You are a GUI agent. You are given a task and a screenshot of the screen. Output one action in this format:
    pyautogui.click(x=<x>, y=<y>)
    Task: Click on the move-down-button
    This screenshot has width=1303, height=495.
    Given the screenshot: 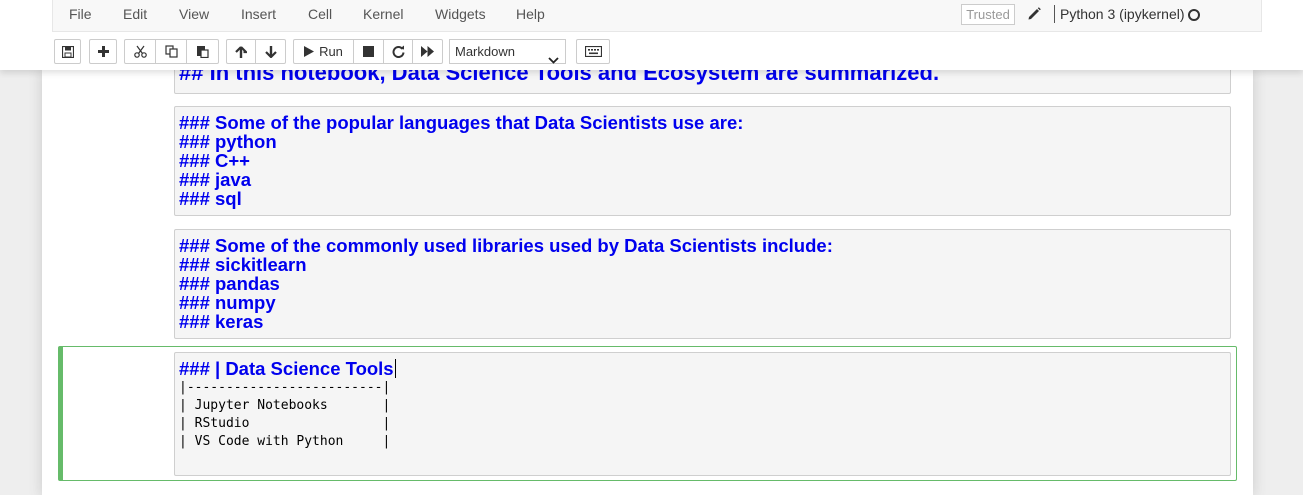 What is the action you would take?
    pyautogui.click(x=270, y=51)
    